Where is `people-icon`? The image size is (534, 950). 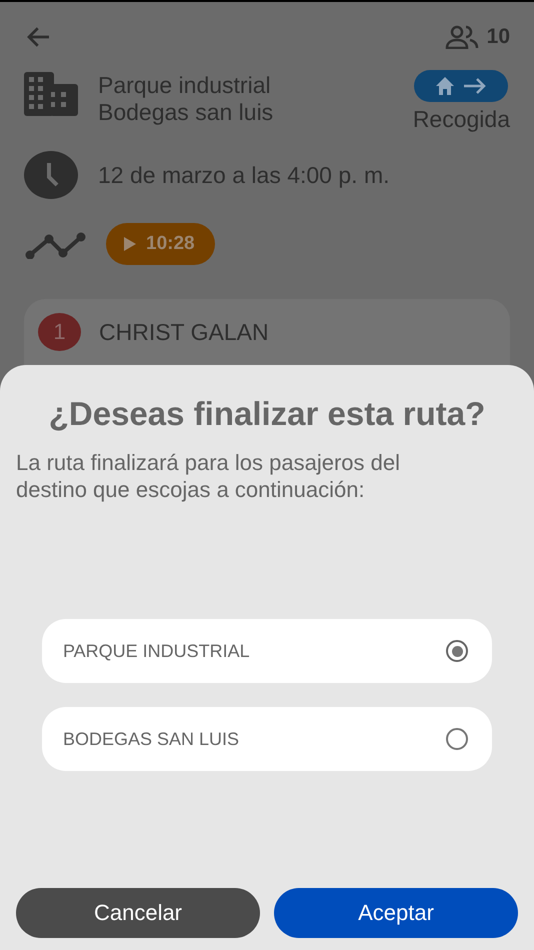 people-icon is located at coordinates (461, 37).